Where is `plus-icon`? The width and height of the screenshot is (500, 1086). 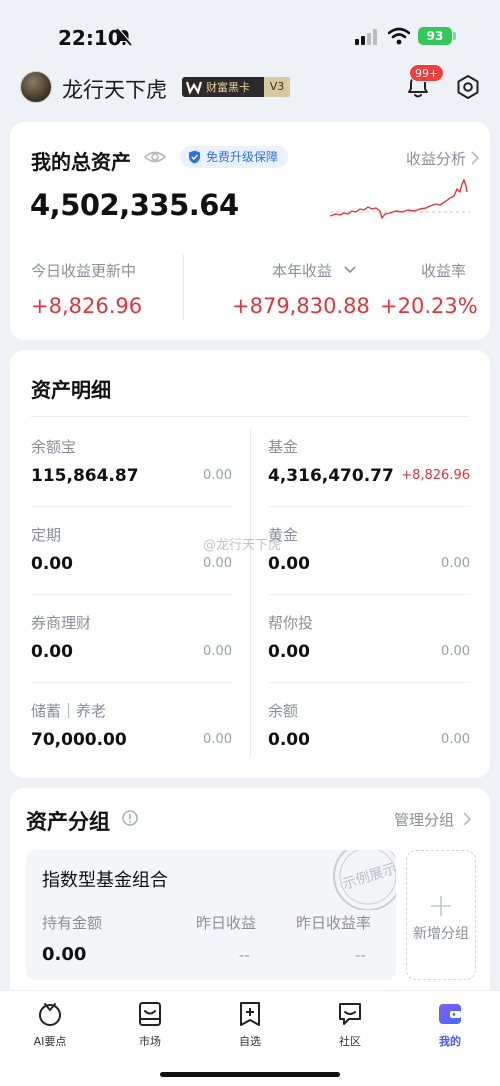 plus-icon is located at coordinates (441, 906).